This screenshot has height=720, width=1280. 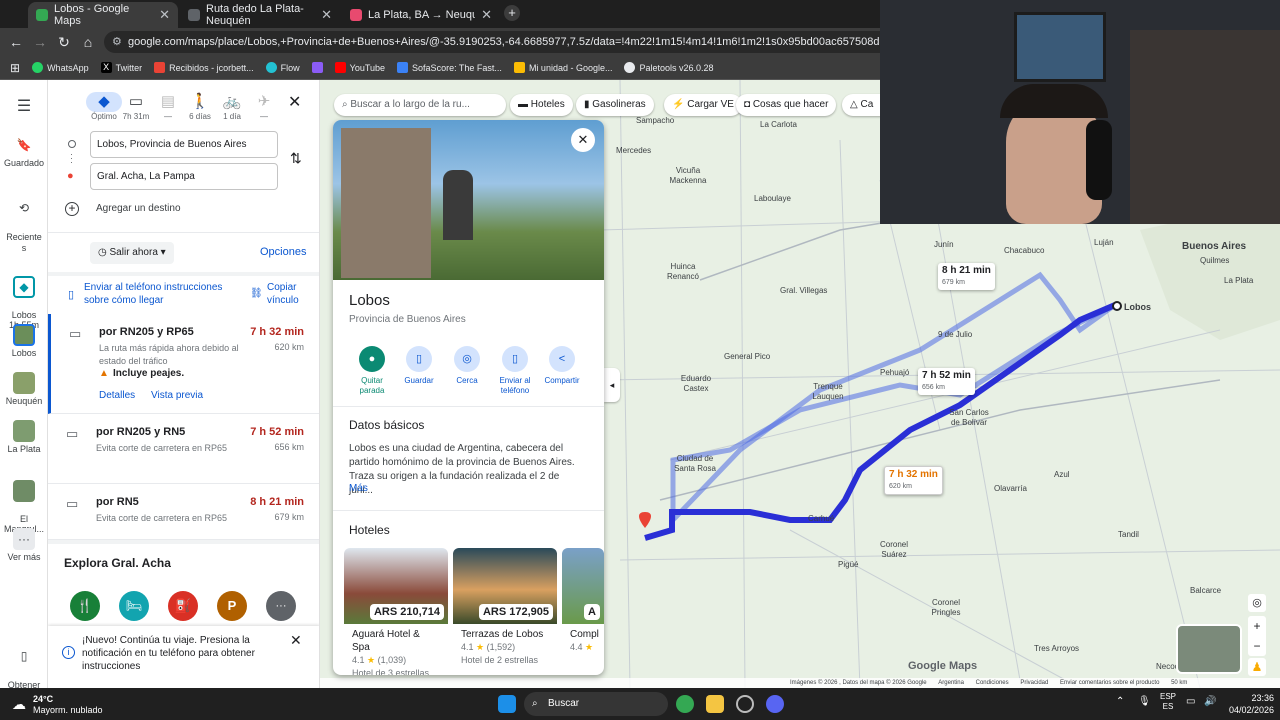 What do you see at coordinates (177, 395) in the screenshot?
I see `preview-button: Vista previa` at bounding box center [177, 395].